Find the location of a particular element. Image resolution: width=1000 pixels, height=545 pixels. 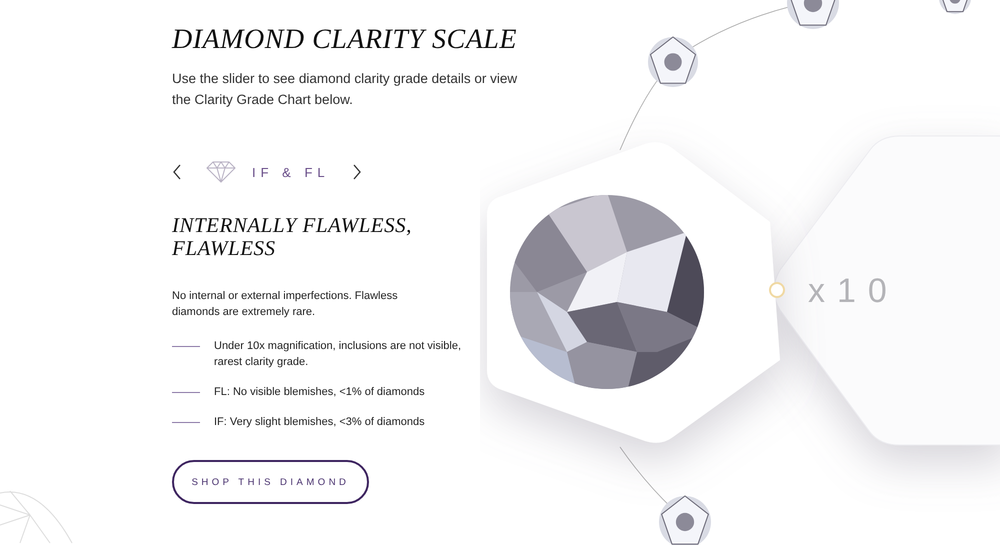

next-button is located at coordinates (357, 172).